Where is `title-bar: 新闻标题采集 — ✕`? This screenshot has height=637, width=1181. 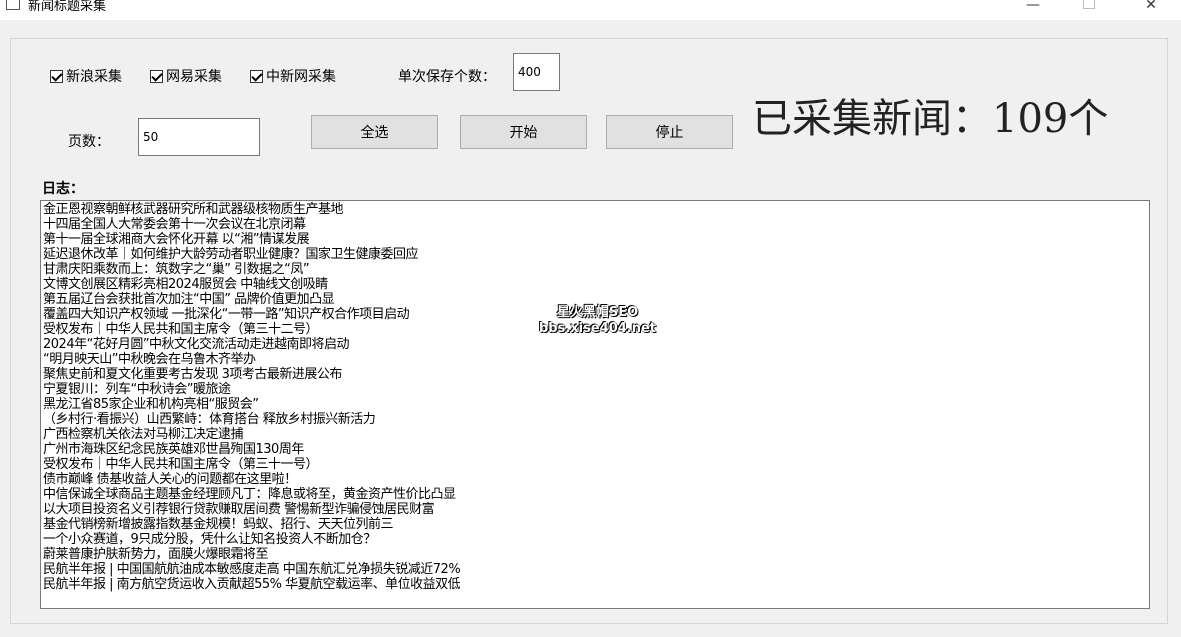 title-bar: 新闻标题采集 — ✕ is located at coordinates (590, 10).